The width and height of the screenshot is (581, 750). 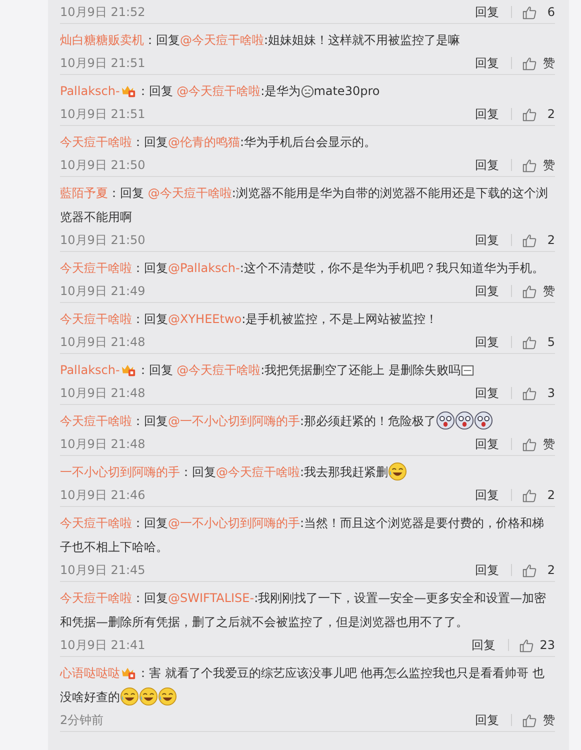 What do you see at coordinates (84, 193) in the screenshot?
I see `user-name: 藍陌予夏` at bounding box center [84, 193].